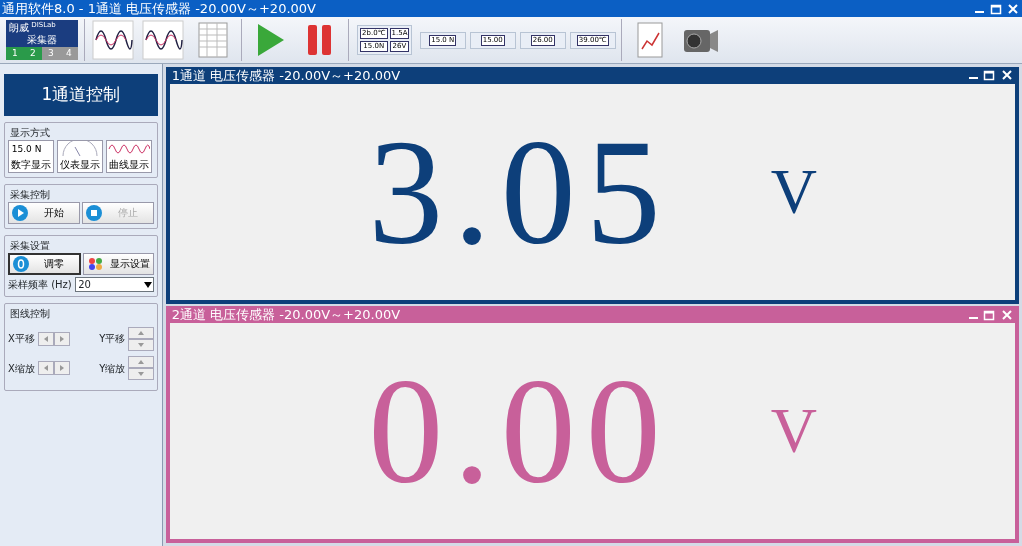 The width and height of the screenshot is (1022, 546). I want to click on channel-indicator: 1, so click(14, 53).